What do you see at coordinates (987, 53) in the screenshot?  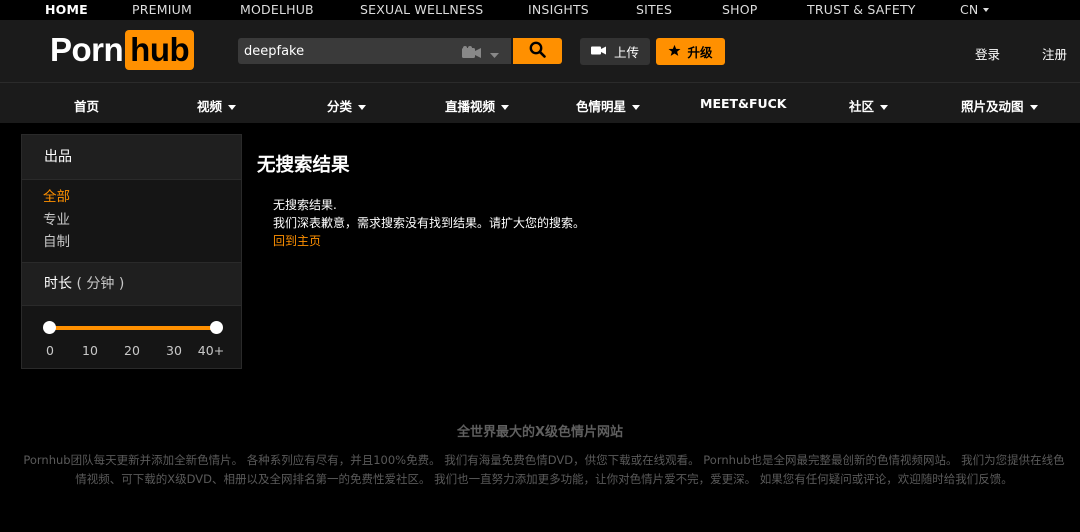 I see `login-link: 登录` at bounding box center [987, 53].